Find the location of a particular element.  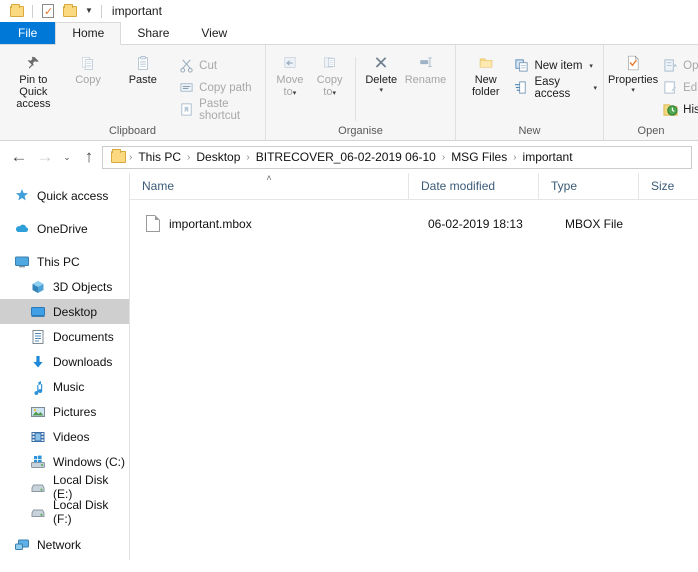

copy-to-icon is located at coordinates (330, 63).